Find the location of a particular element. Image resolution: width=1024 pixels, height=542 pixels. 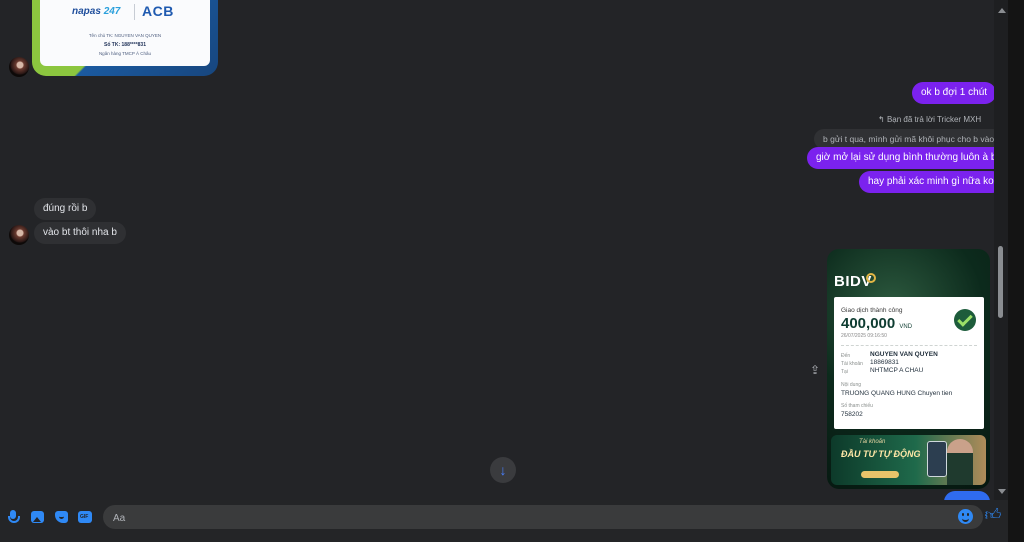

scrollbar-thumb is located at coordinates (1000, 282).